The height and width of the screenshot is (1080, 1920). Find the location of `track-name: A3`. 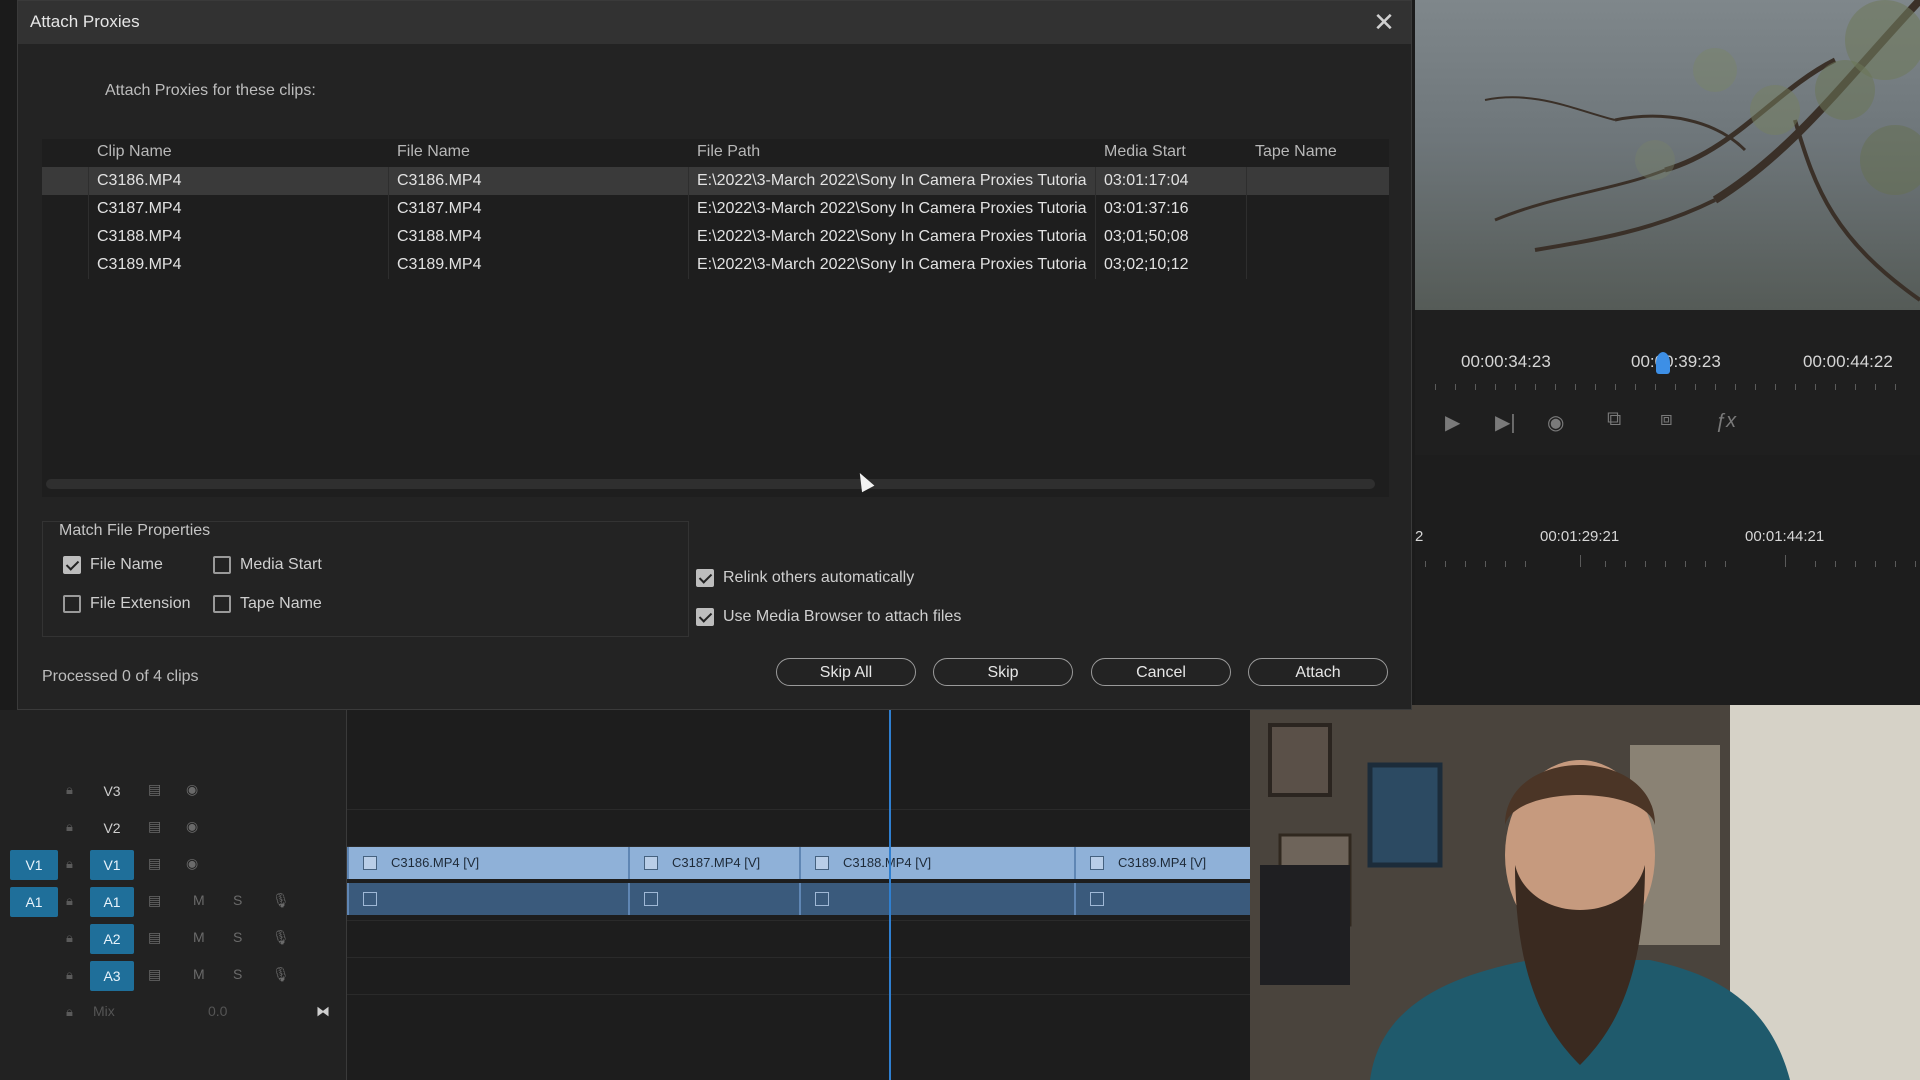

track-name: A3 is located at coordinates (112, 976).